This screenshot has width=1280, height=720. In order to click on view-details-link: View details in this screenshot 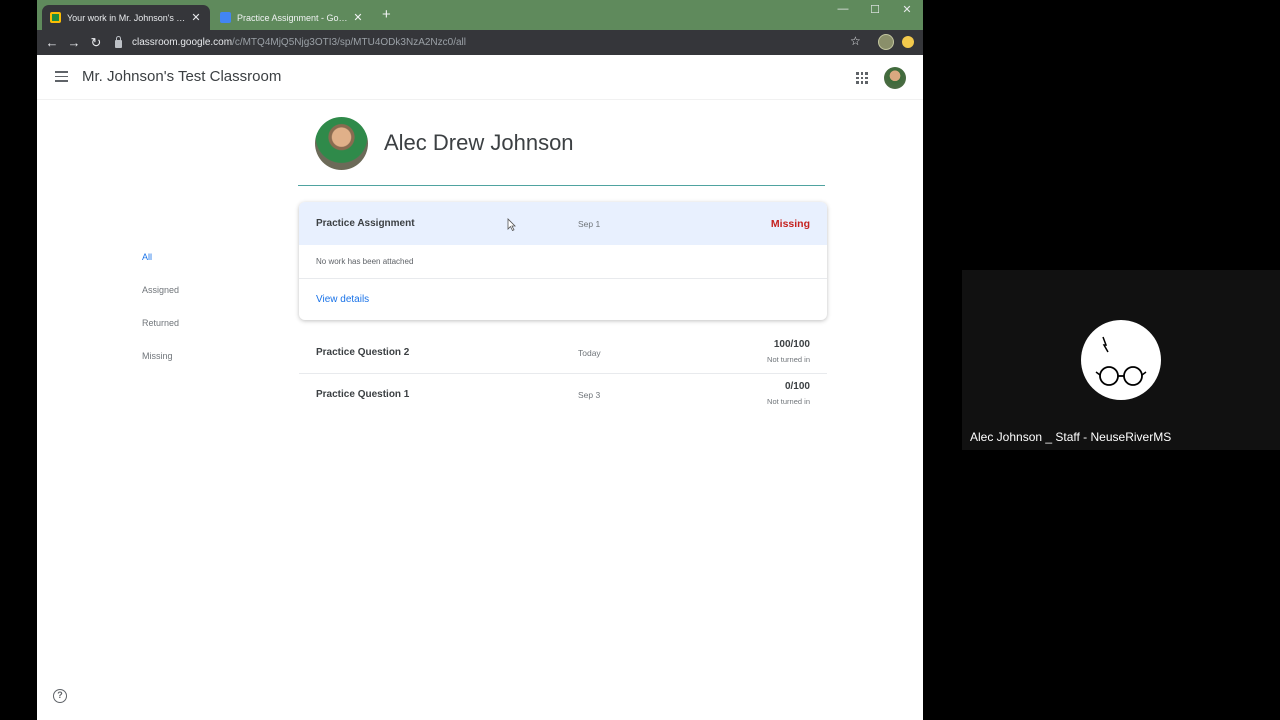, I will do `click(342, 299)`.